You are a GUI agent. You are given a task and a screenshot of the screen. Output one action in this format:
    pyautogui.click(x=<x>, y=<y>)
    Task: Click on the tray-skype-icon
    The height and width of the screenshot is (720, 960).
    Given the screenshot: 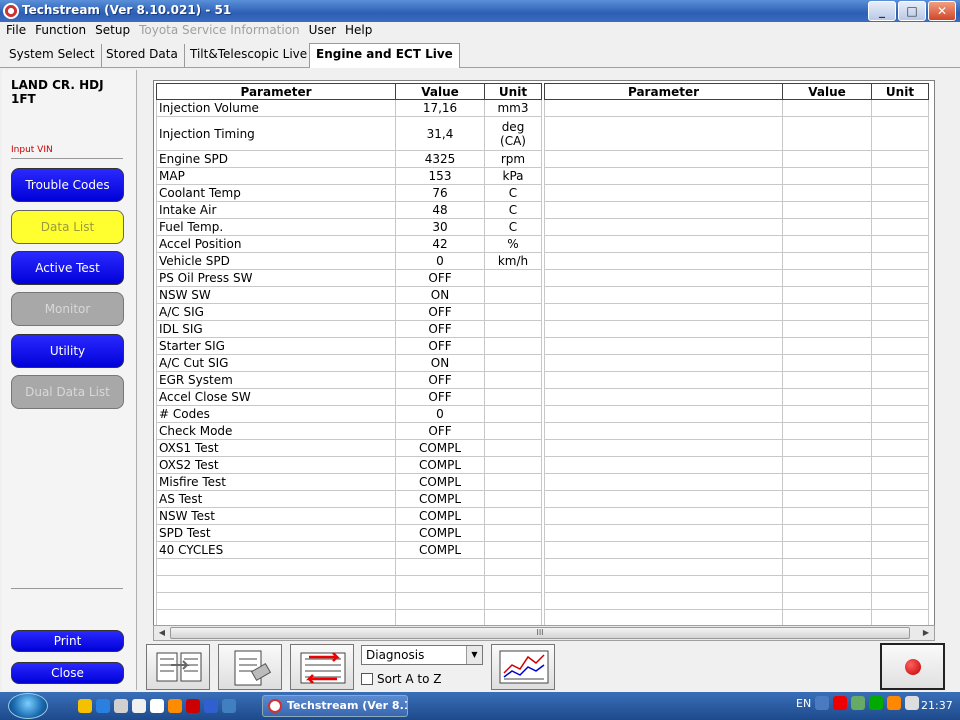 What is the action you would take?
    pyautogui.click(x=876, y=703)
    